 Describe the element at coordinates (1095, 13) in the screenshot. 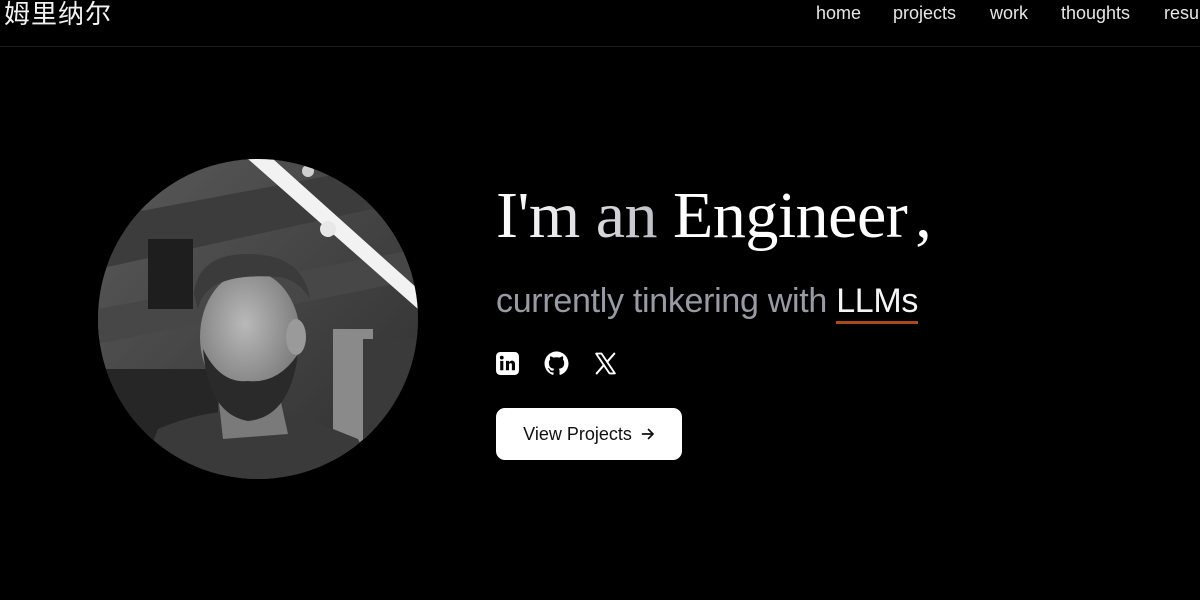

I see `nav-link-thoughts: thoughts` at that location.